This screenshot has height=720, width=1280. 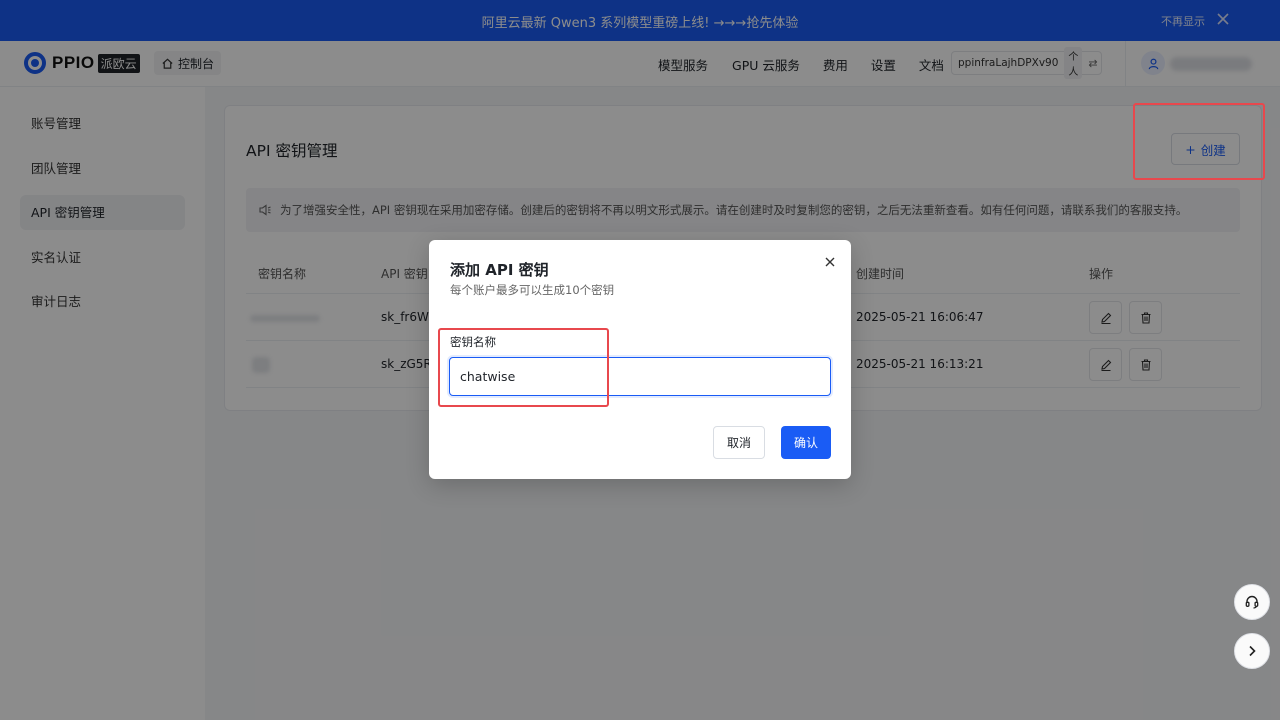 I want to click on cancel-button: 取消, so click(x=739, y=442).